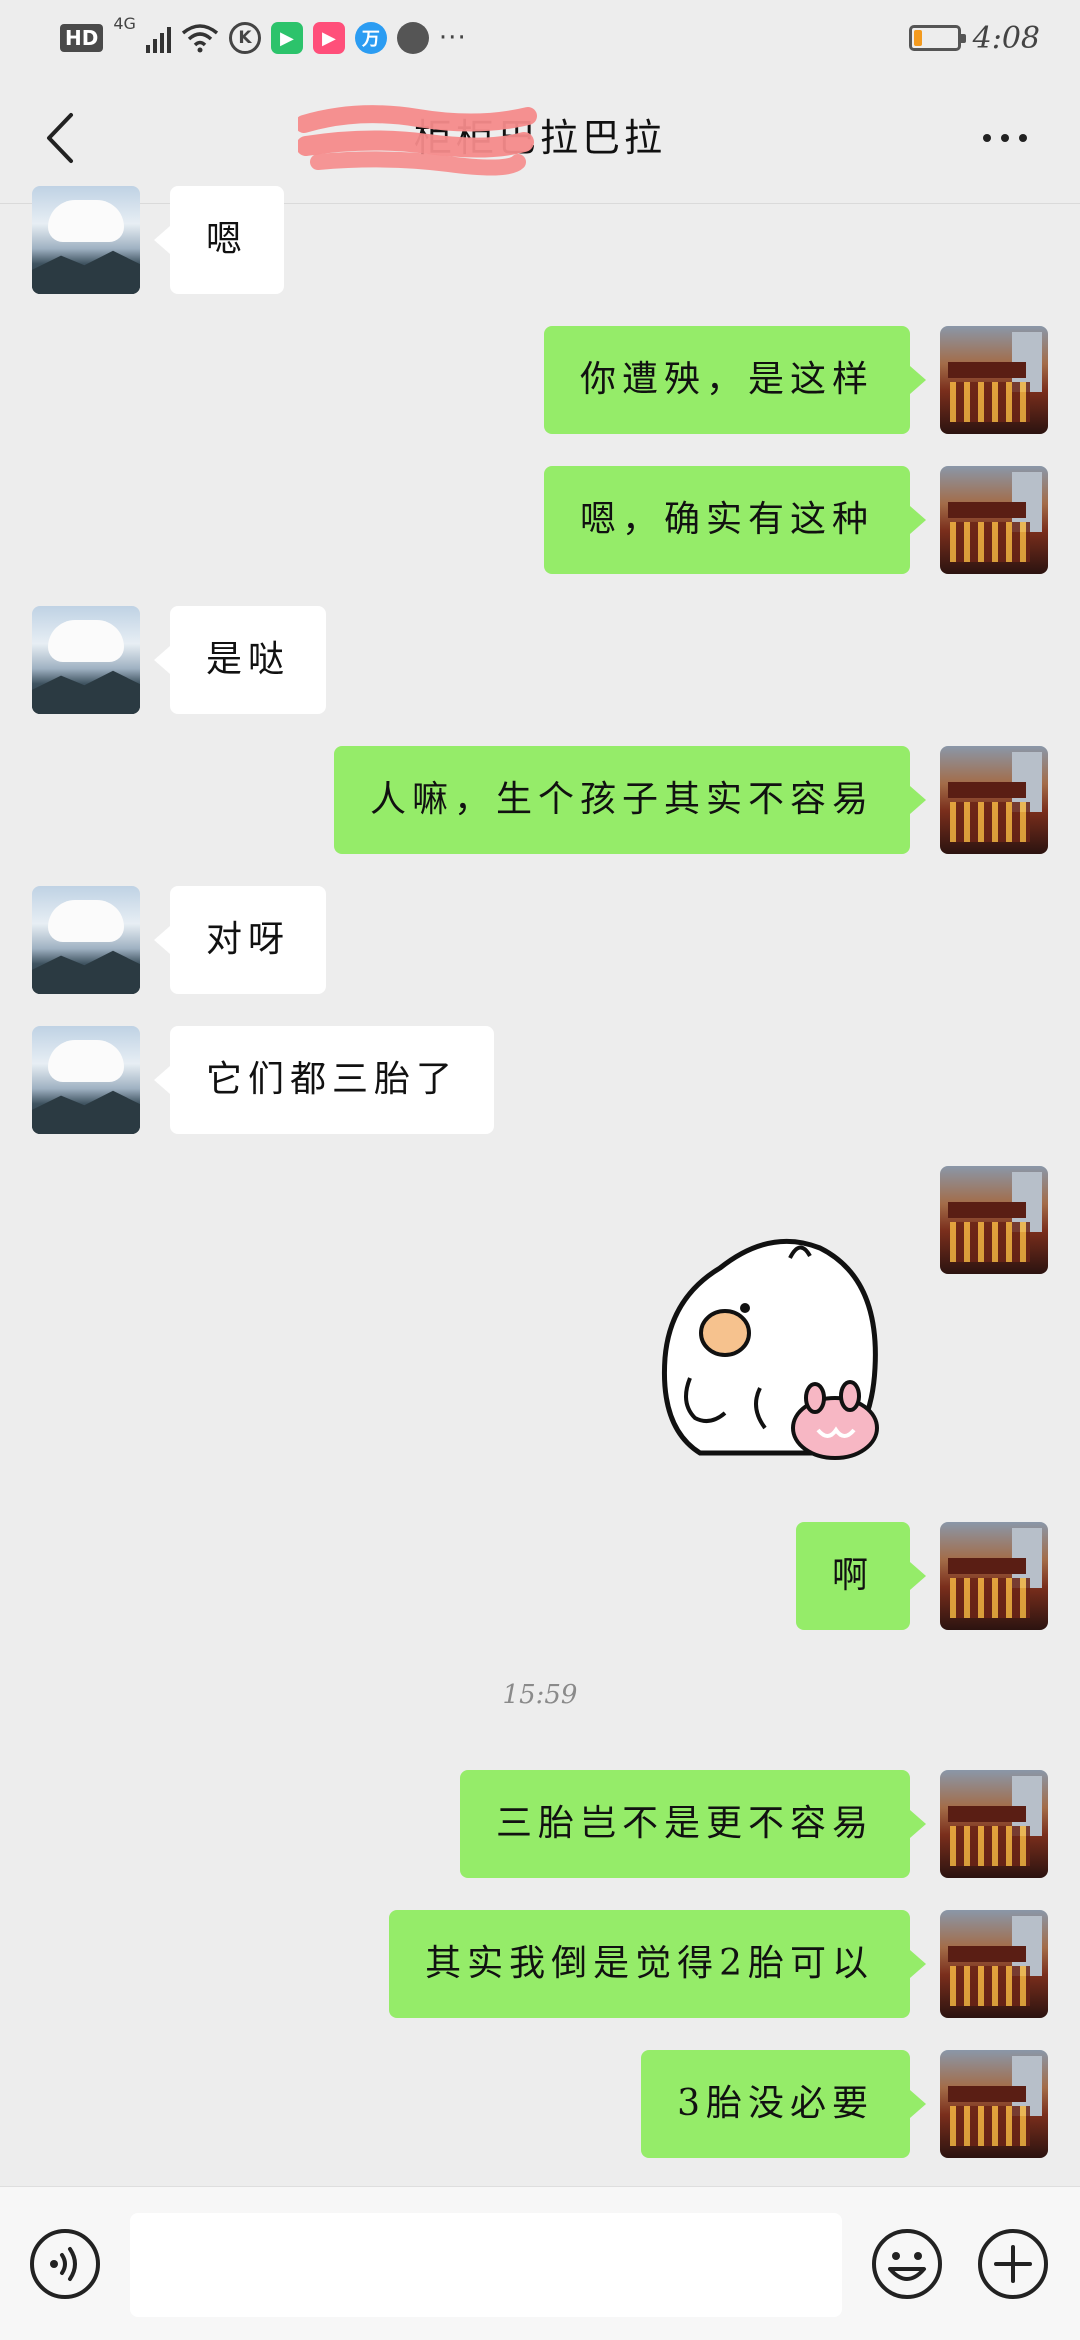 The height and width of the screenshot is (2340, 1080). Describe the element at coordinates (65, 2264) in the screenshot. I see `voice-input-button` at that location.